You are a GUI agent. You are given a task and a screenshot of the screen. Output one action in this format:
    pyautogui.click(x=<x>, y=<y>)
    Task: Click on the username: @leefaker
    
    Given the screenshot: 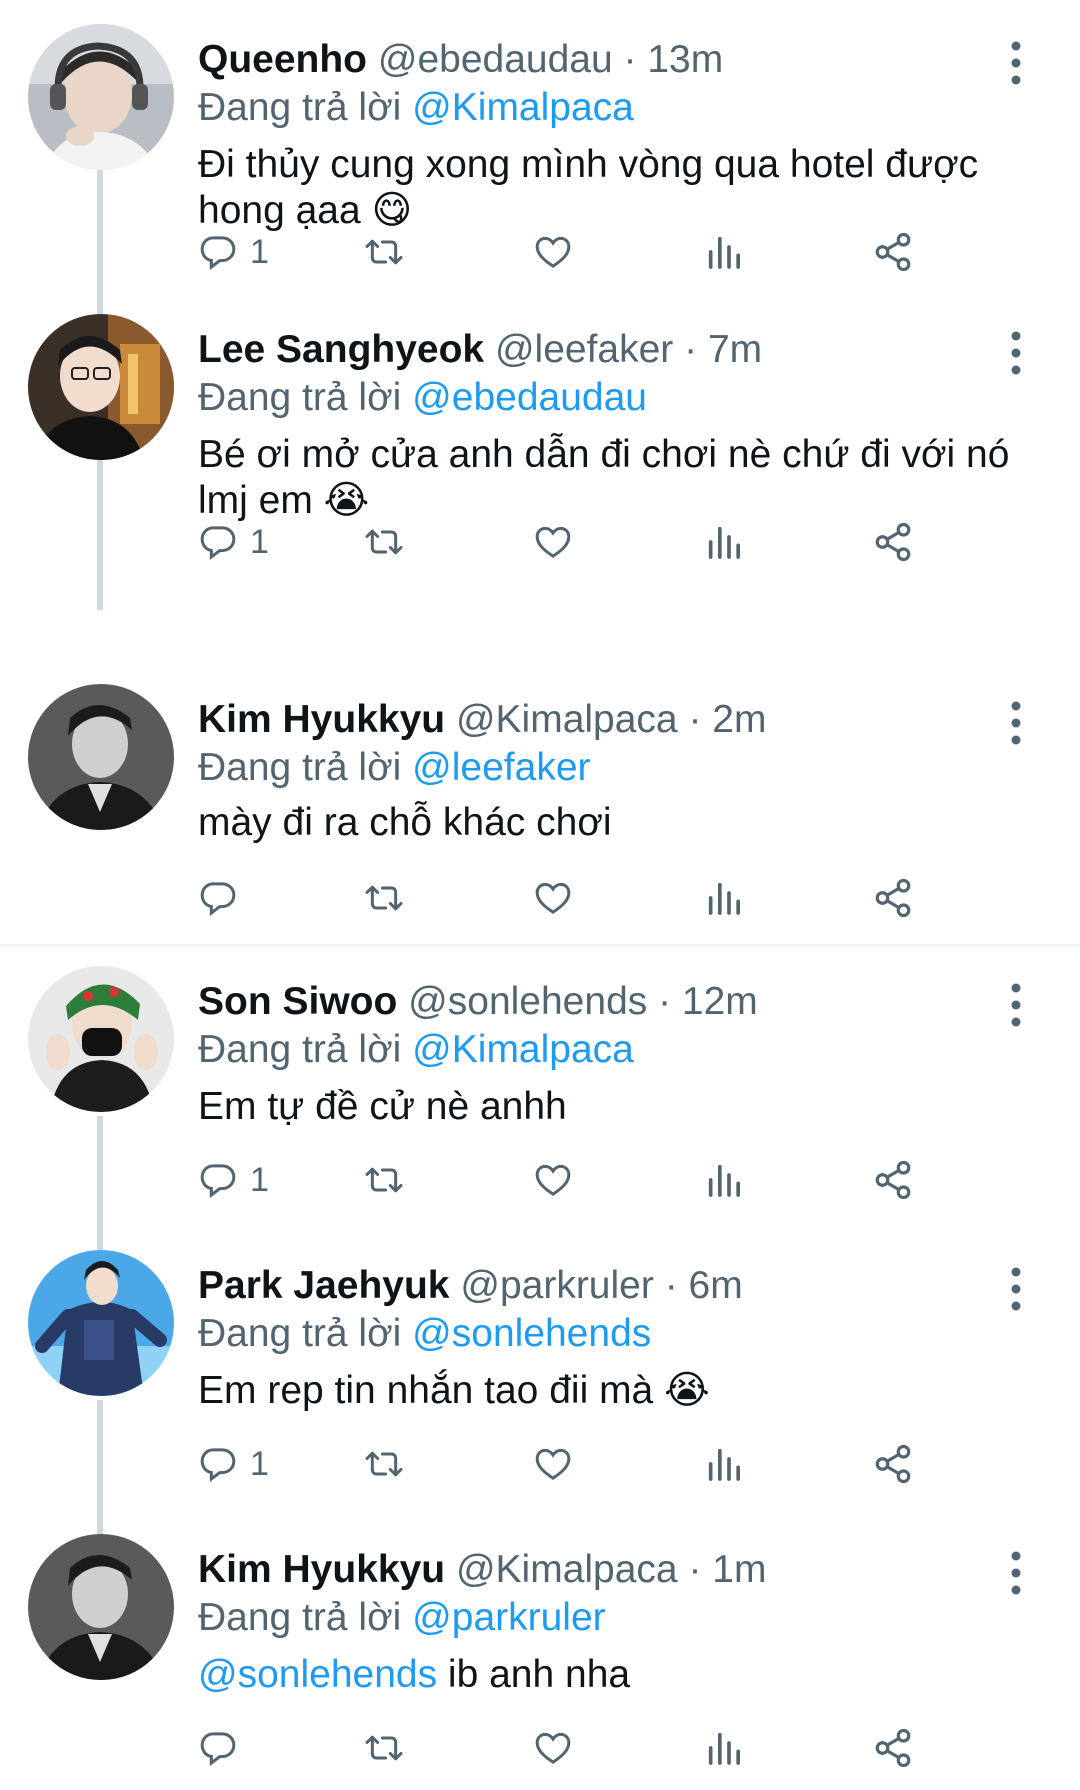 What is the action you would take?
    pyautogui.click(x=584, y=349)
    